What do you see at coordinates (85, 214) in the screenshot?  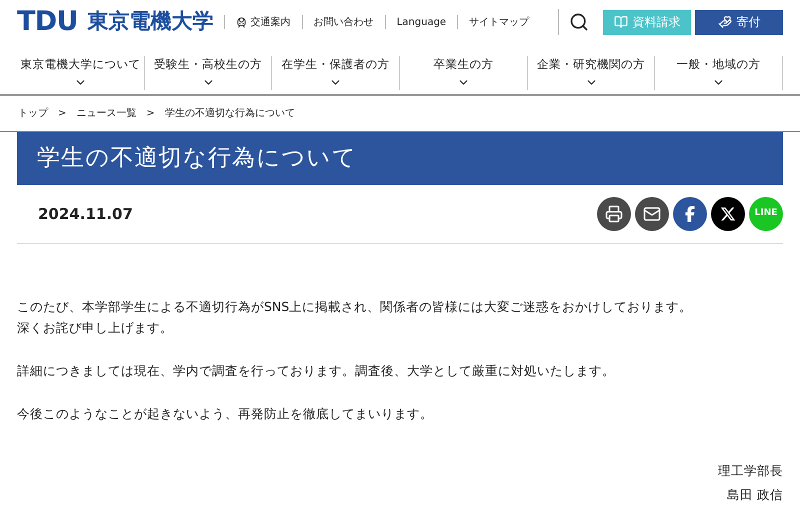 I see `post-date: 2024.11.07` at bounding box center [85, 214].